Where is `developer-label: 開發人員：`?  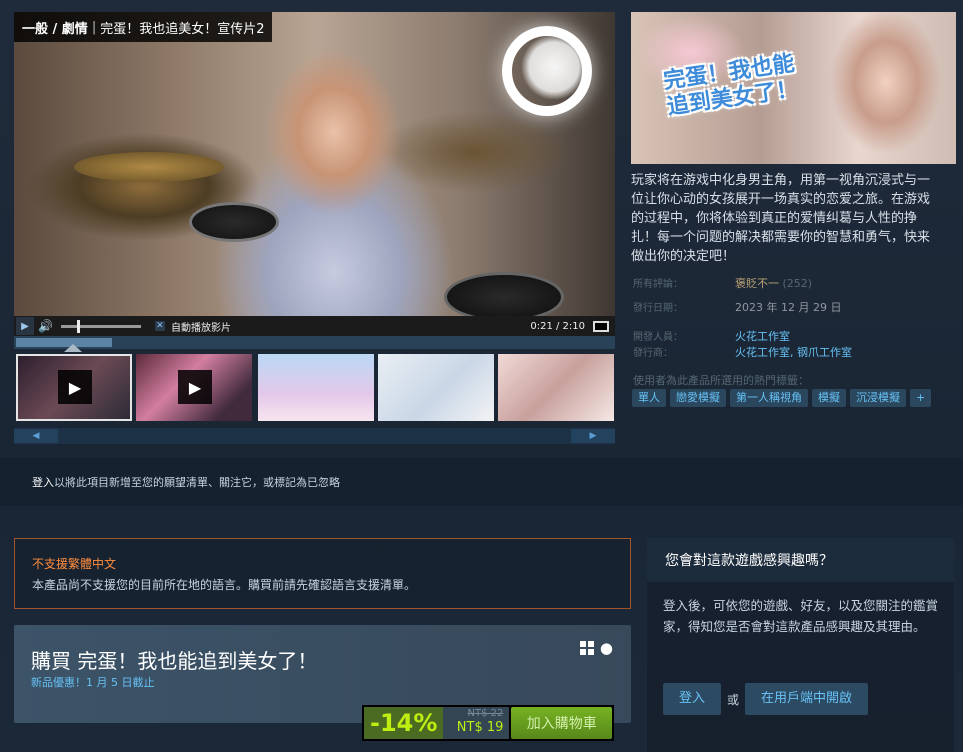 developer-label: 開發人員： is located at coordinates (658, 337).